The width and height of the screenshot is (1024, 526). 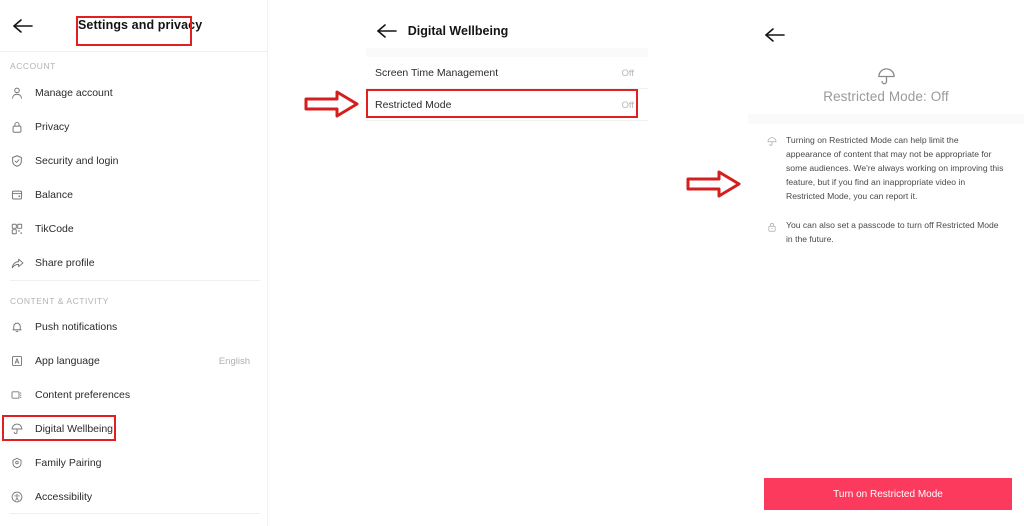 What do you see at coordinates (54, 195) in the screenshot?
I see `sidebar-item-label: Balance` at bounding box center [54, 195].